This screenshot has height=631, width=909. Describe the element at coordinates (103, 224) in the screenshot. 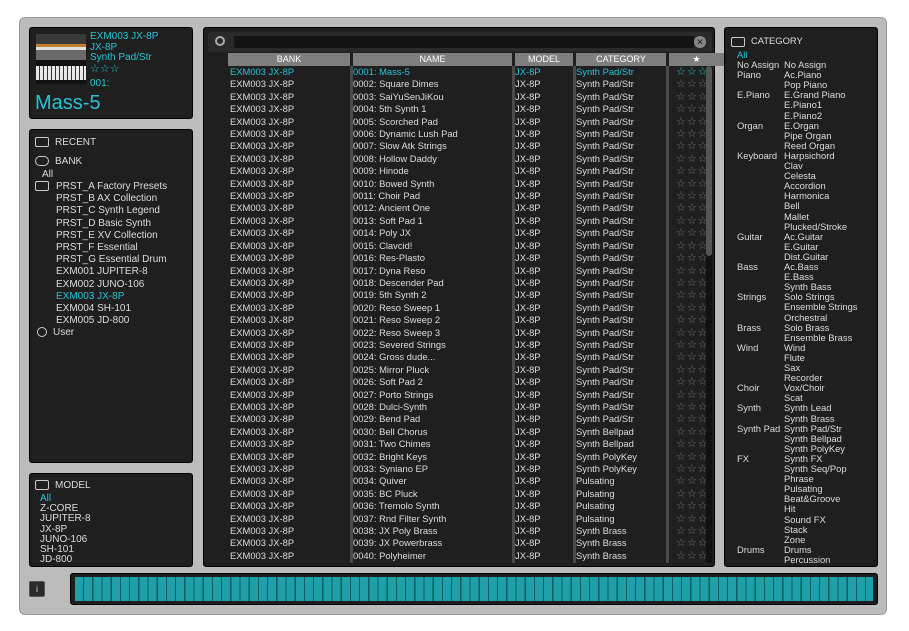

I see `bank-item: PRST_D Basic Synth` at that location.